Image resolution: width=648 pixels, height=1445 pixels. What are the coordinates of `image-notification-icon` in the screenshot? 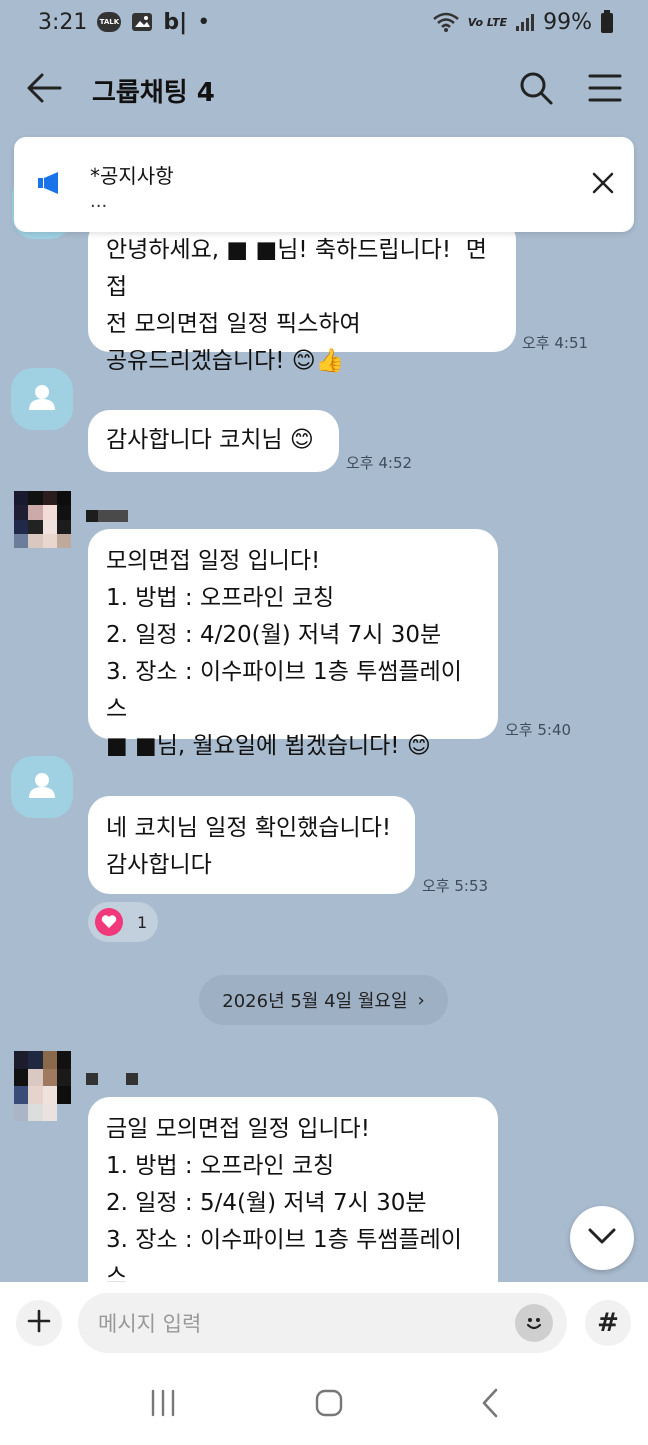 It's located at (142, 22).